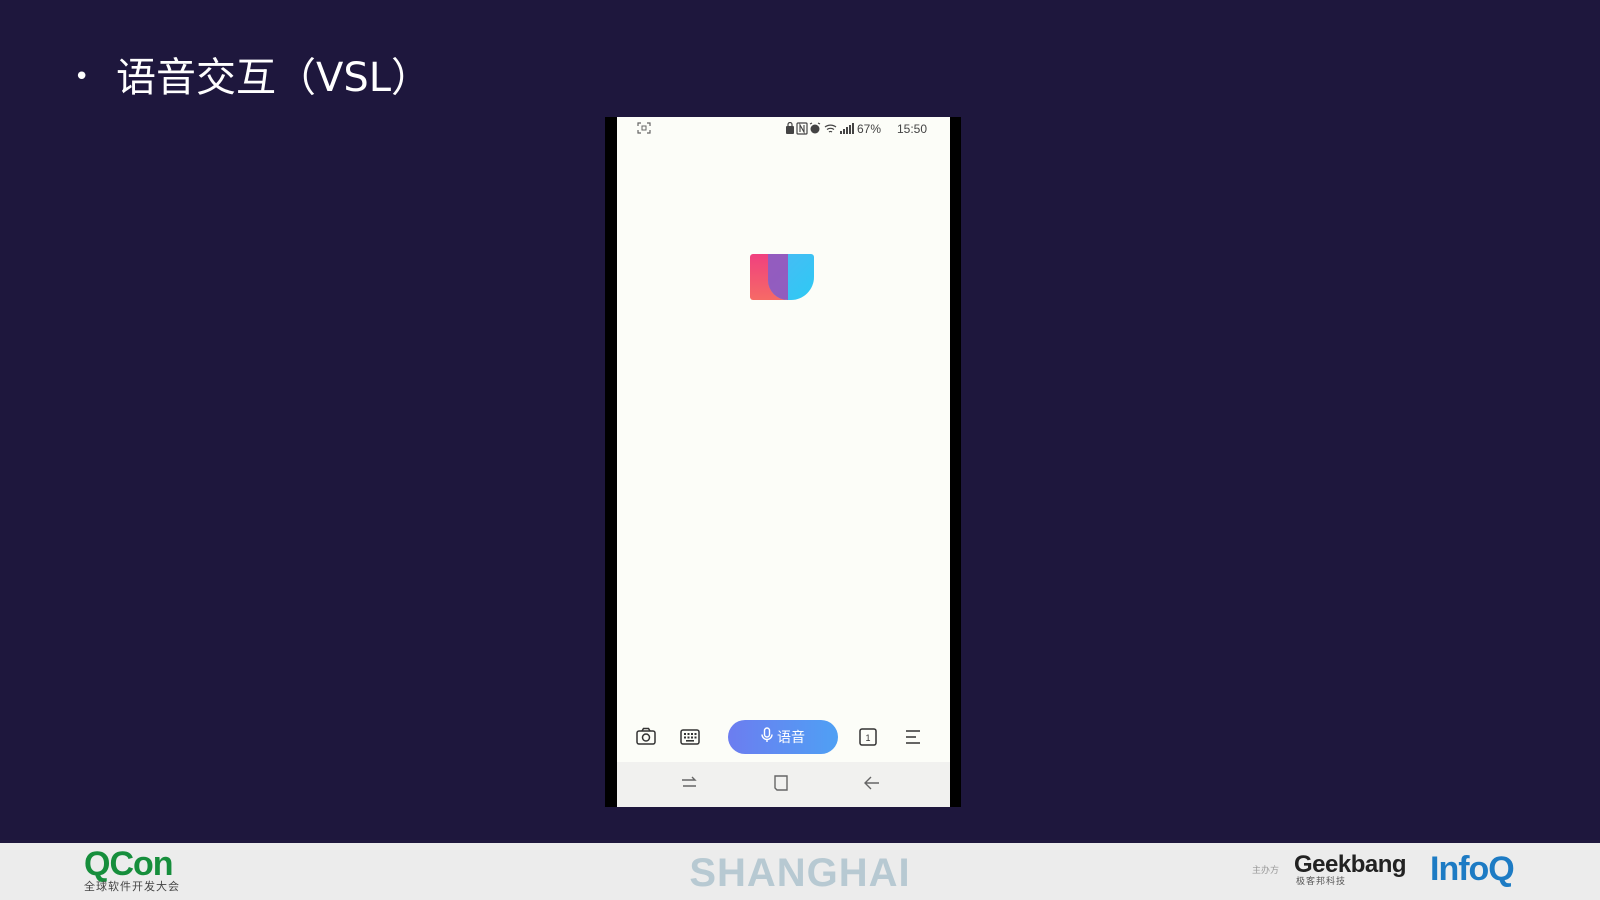 This screenshot has width=1600, height=900. What do you see at coordinates (912, 129) in the screenshot?
I see `status-time: 15:50` at bounding box center [912, 129].